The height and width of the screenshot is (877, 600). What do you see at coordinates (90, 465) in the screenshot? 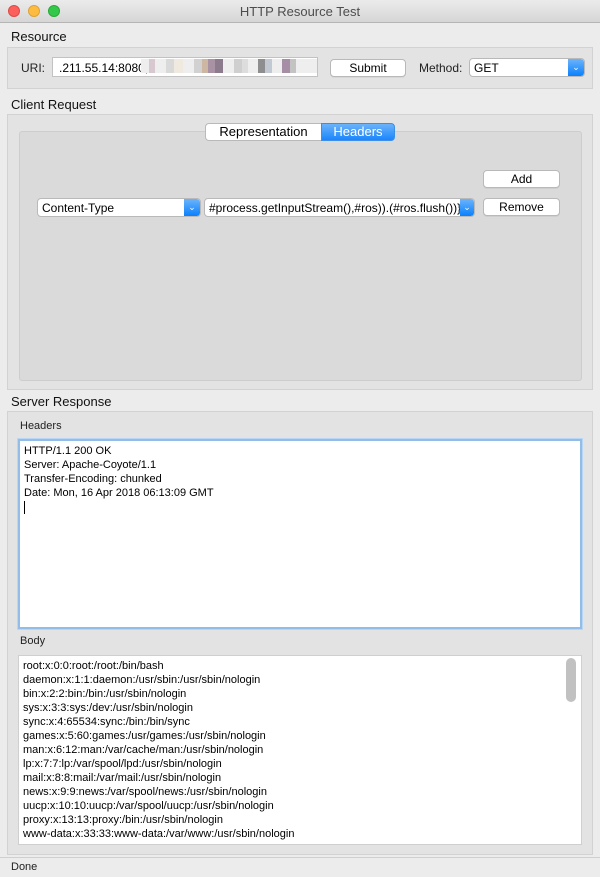
I see `response-header-line: Server: Apache-Coyote/1.1` at bounding box center [90, 465].